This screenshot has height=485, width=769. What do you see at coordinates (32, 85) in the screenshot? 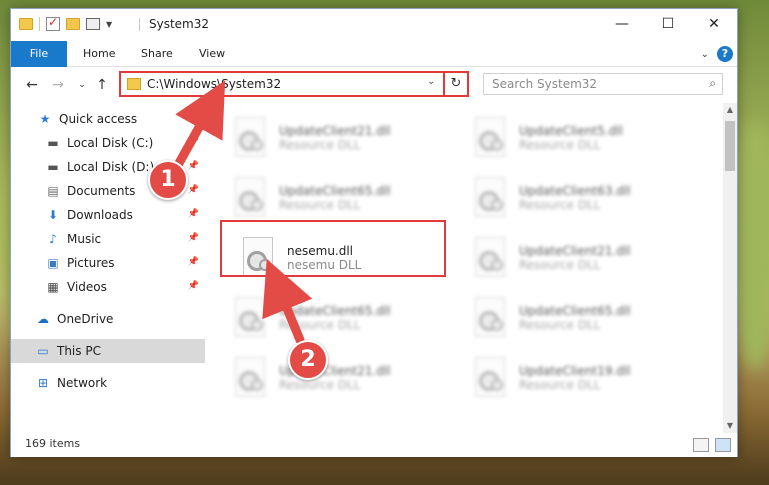
I see `back-arrow-icon: ←` at bounding box center [32, 85].